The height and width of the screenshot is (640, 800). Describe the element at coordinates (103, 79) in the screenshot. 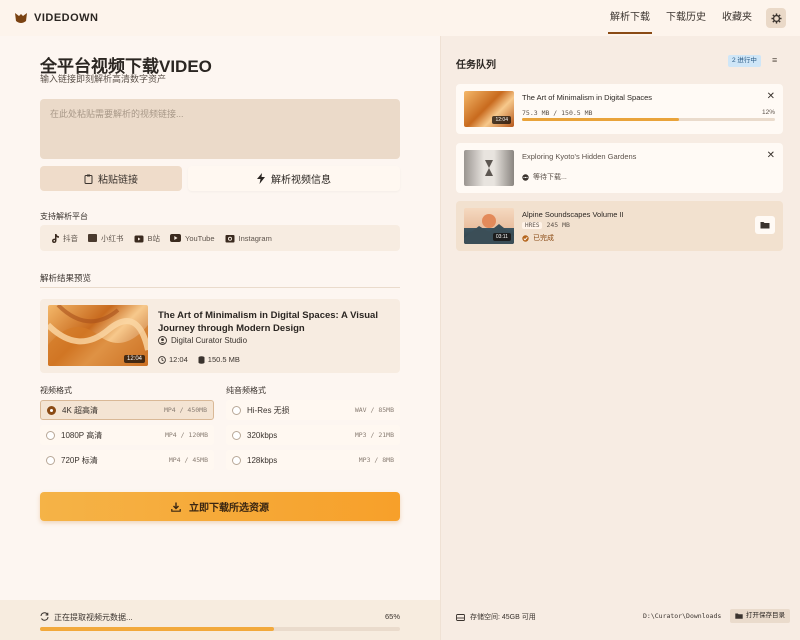

I see `page-subtitle: 输入链接即刻解析高清数字资产` at that location.